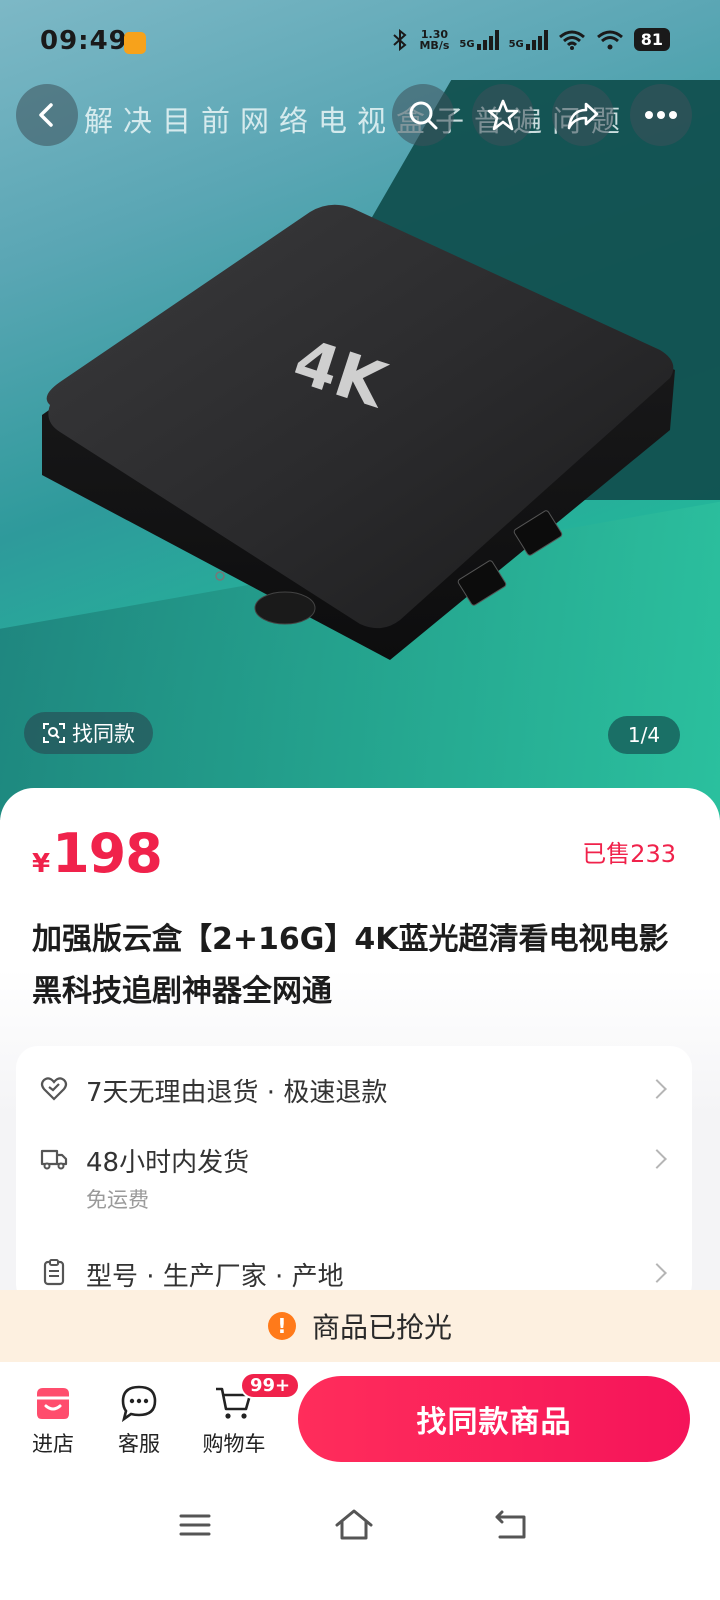 This screenshot has height=1600, width=720. I want to click on back-nav-icon, so click(511, 1525).